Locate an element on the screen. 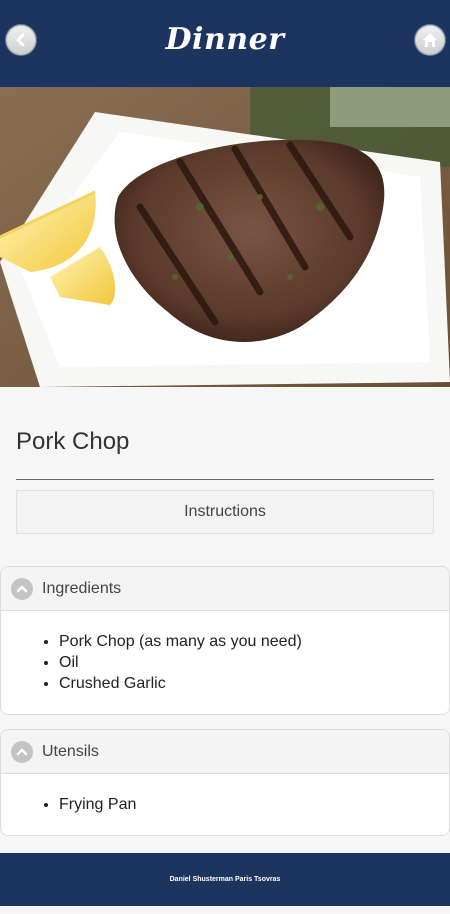  utensils-header: Utensils is located at coordinates (225, 752).